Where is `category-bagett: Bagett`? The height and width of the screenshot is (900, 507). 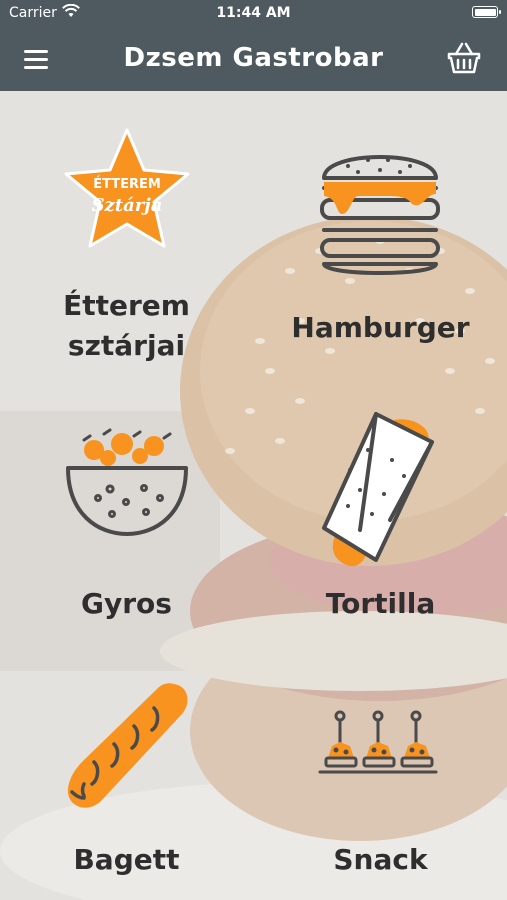 category-bagett: Bagett is located at coordinates (126, 786).